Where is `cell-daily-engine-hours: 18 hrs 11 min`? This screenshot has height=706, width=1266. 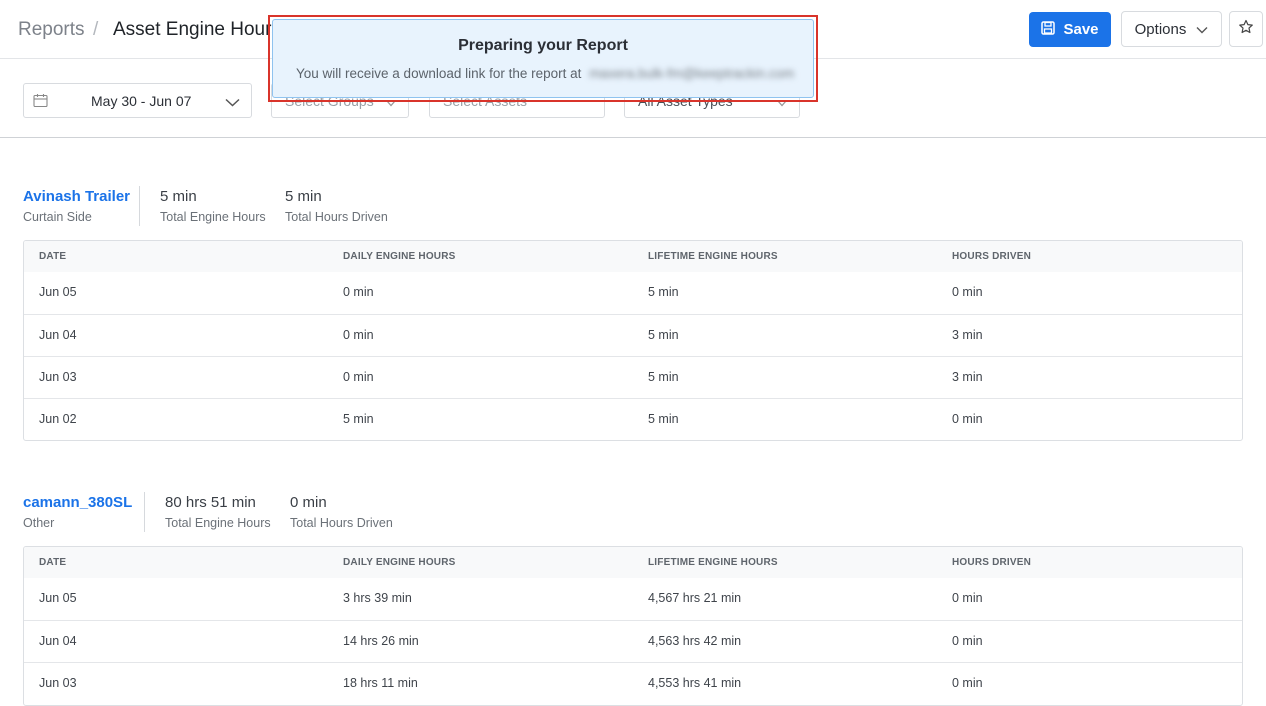
cell-daily-engine-hours: 18 hrs 11 min is located at coordinates (380, 683).